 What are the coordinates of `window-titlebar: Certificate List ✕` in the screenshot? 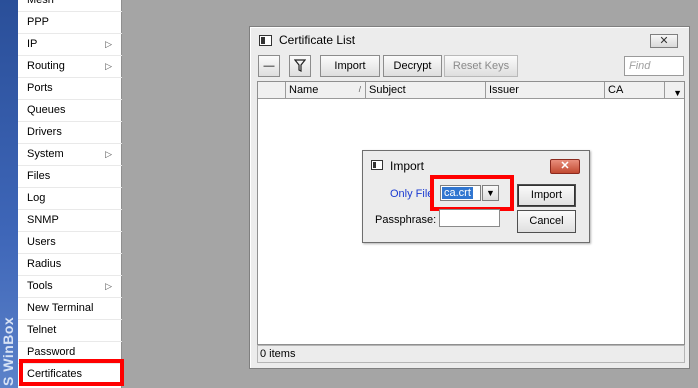 It's located at (469, 40).